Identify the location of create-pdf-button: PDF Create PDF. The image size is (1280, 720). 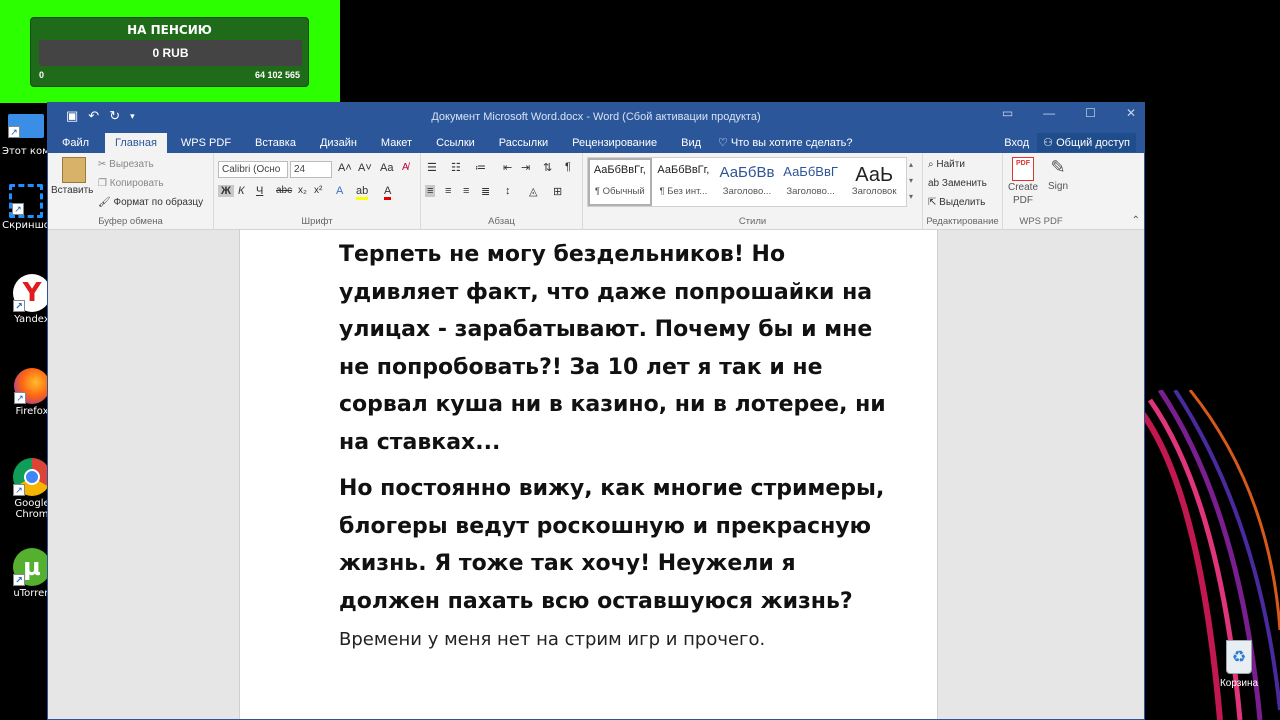
(1023, 182).